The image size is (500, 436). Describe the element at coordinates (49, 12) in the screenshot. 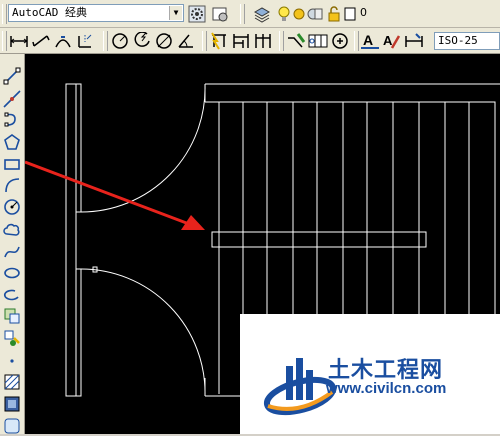

I see `workspace-dropdown-value: AutoCAD 经典` at that location.